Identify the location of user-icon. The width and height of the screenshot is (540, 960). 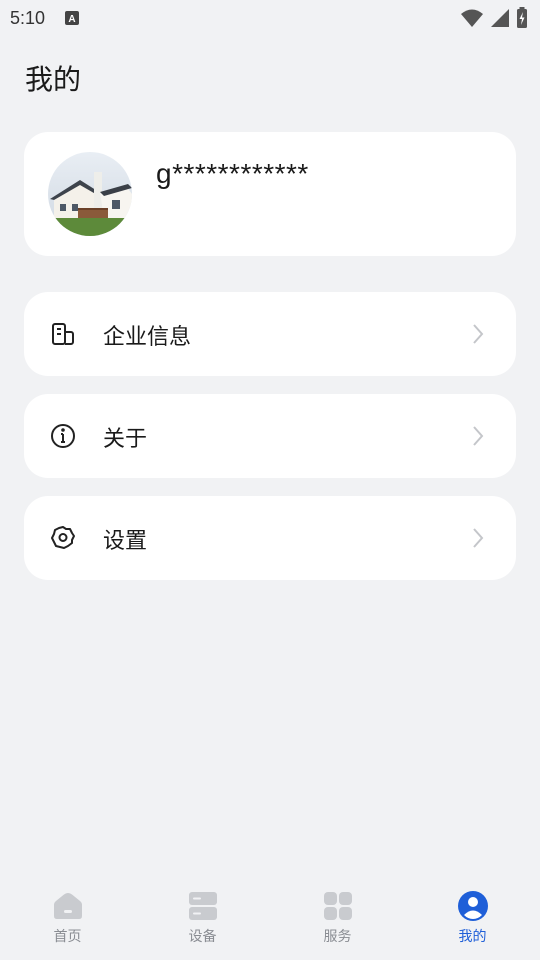
(472, 906).